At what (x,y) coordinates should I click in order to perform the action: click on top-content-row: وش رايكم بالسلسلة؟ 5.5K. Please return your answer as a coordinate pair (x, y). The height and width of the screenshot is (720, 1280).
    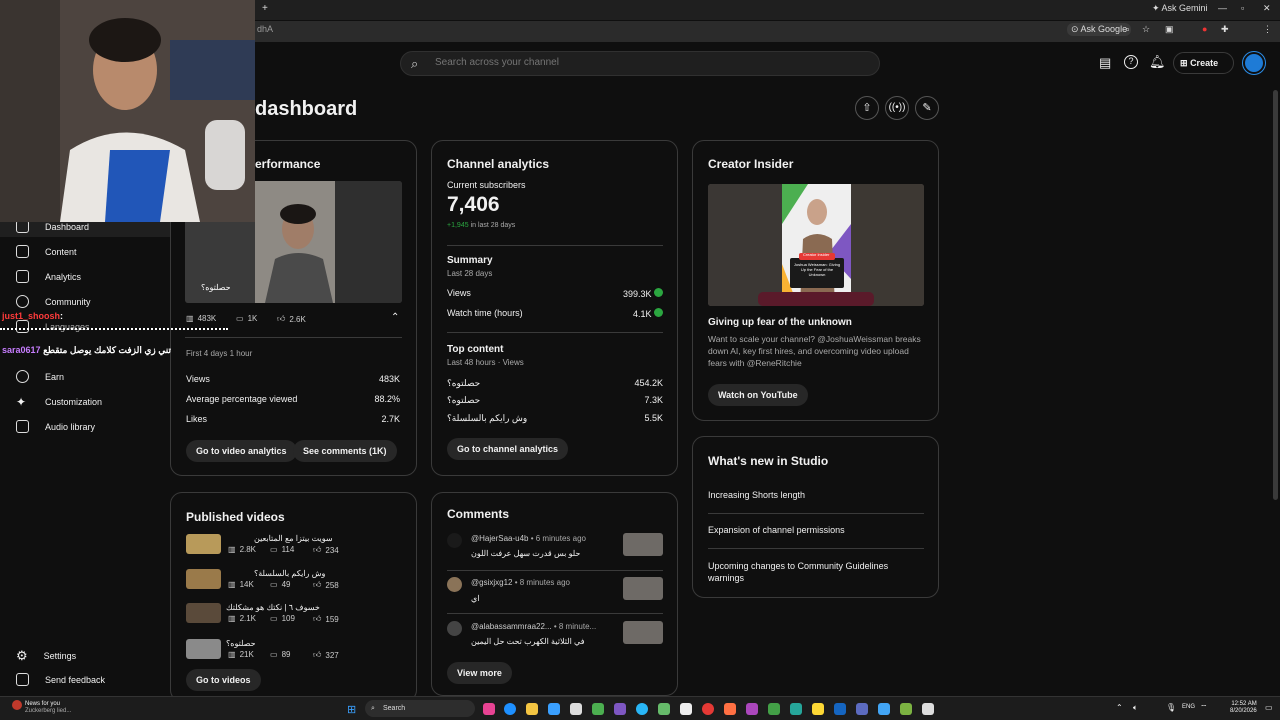
    Looking at the image, I should click on (555, 418).